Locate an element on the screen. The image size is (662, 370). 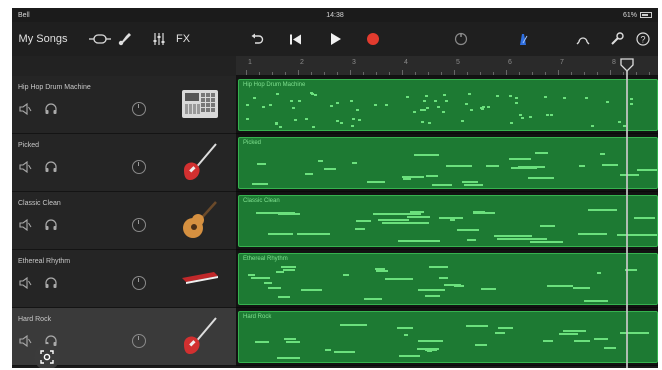
midi-region: Picked is located at coordinates (448, 163).